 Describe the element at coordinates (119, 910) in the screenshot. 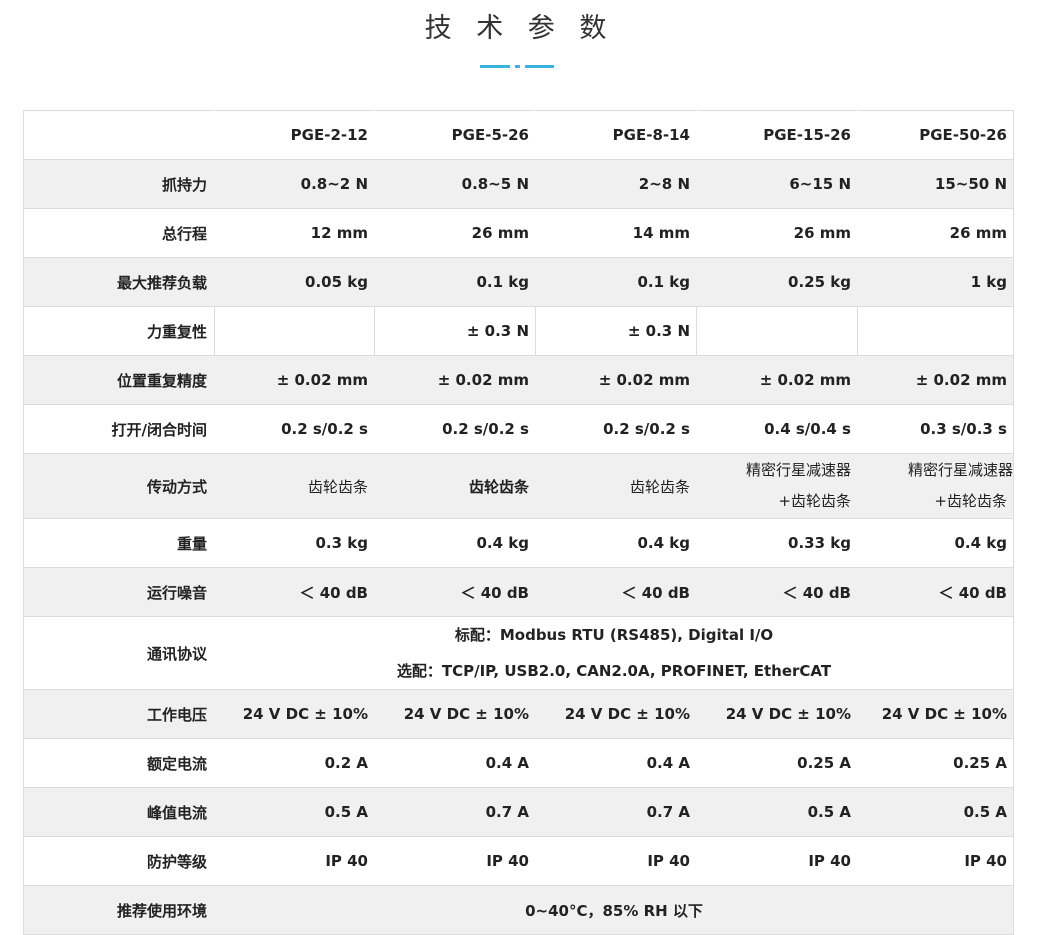

I see `row-label: 推荐使用环境` at that location.